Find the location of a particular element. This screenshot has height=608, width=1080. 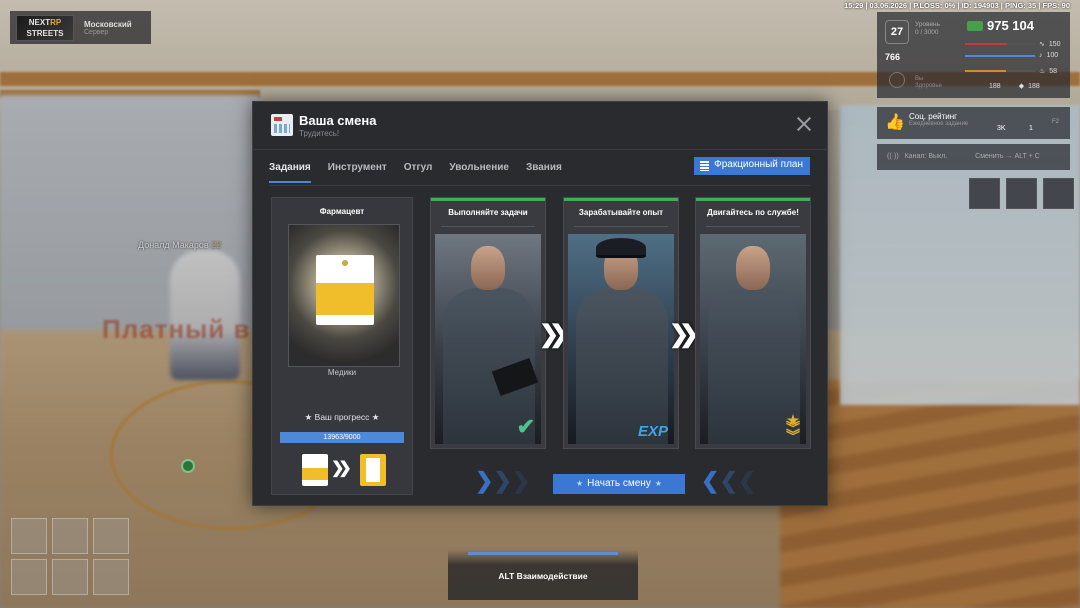

server-logo: NEXTRP STREETS is located at coordinates (45, 27).